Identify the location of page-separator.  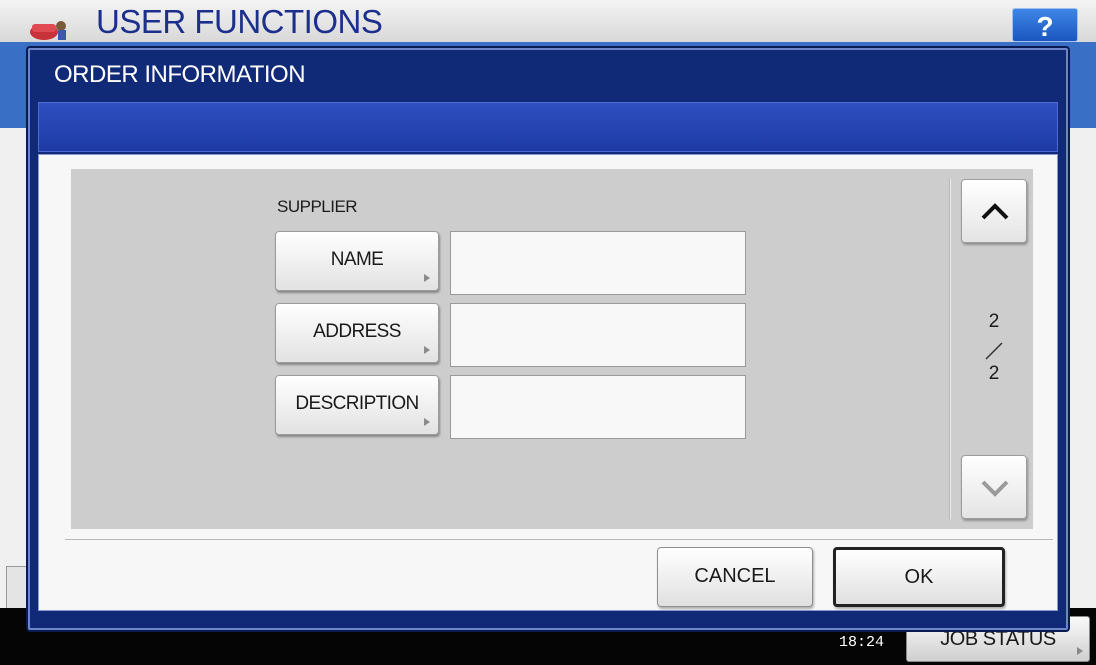
(994, 351).